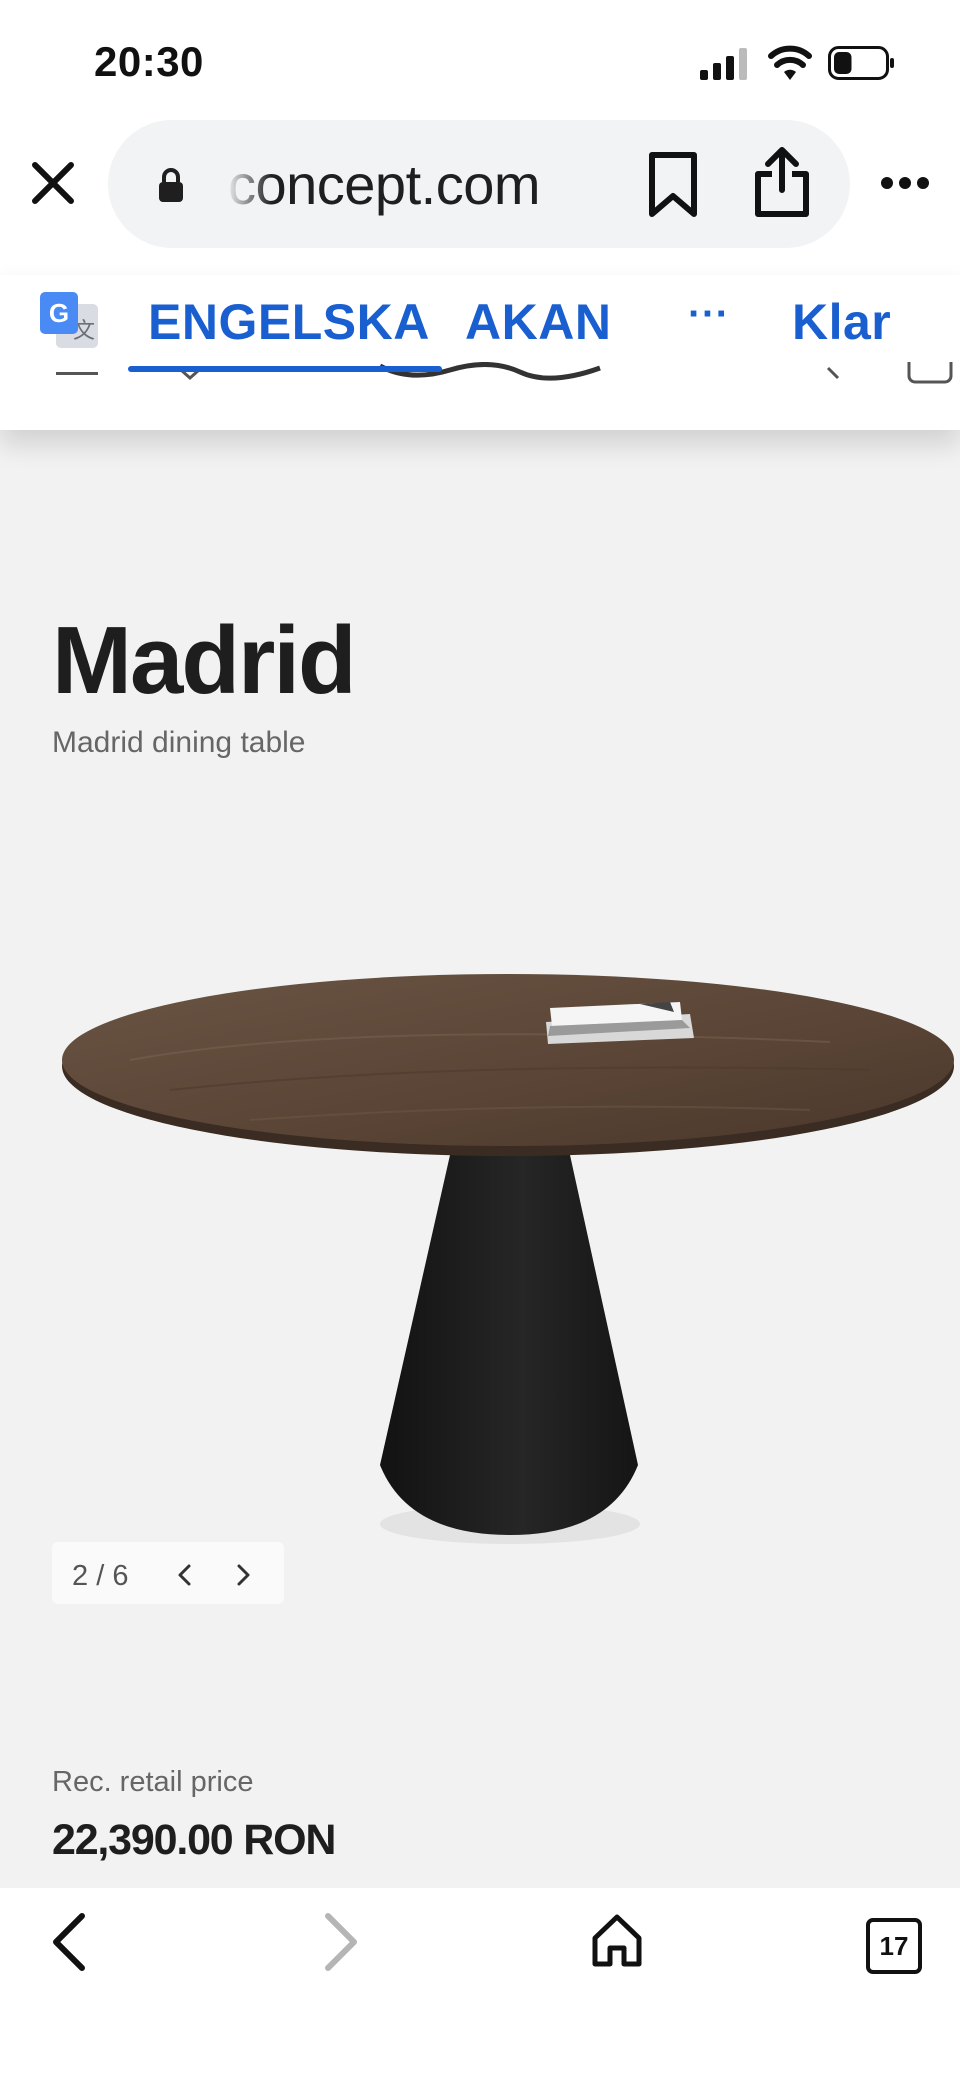  What do you see at coordinates (153, 1782) in the screenshot?
I see `price-label: Rec. retail price` at bounding box center [153, 1782].